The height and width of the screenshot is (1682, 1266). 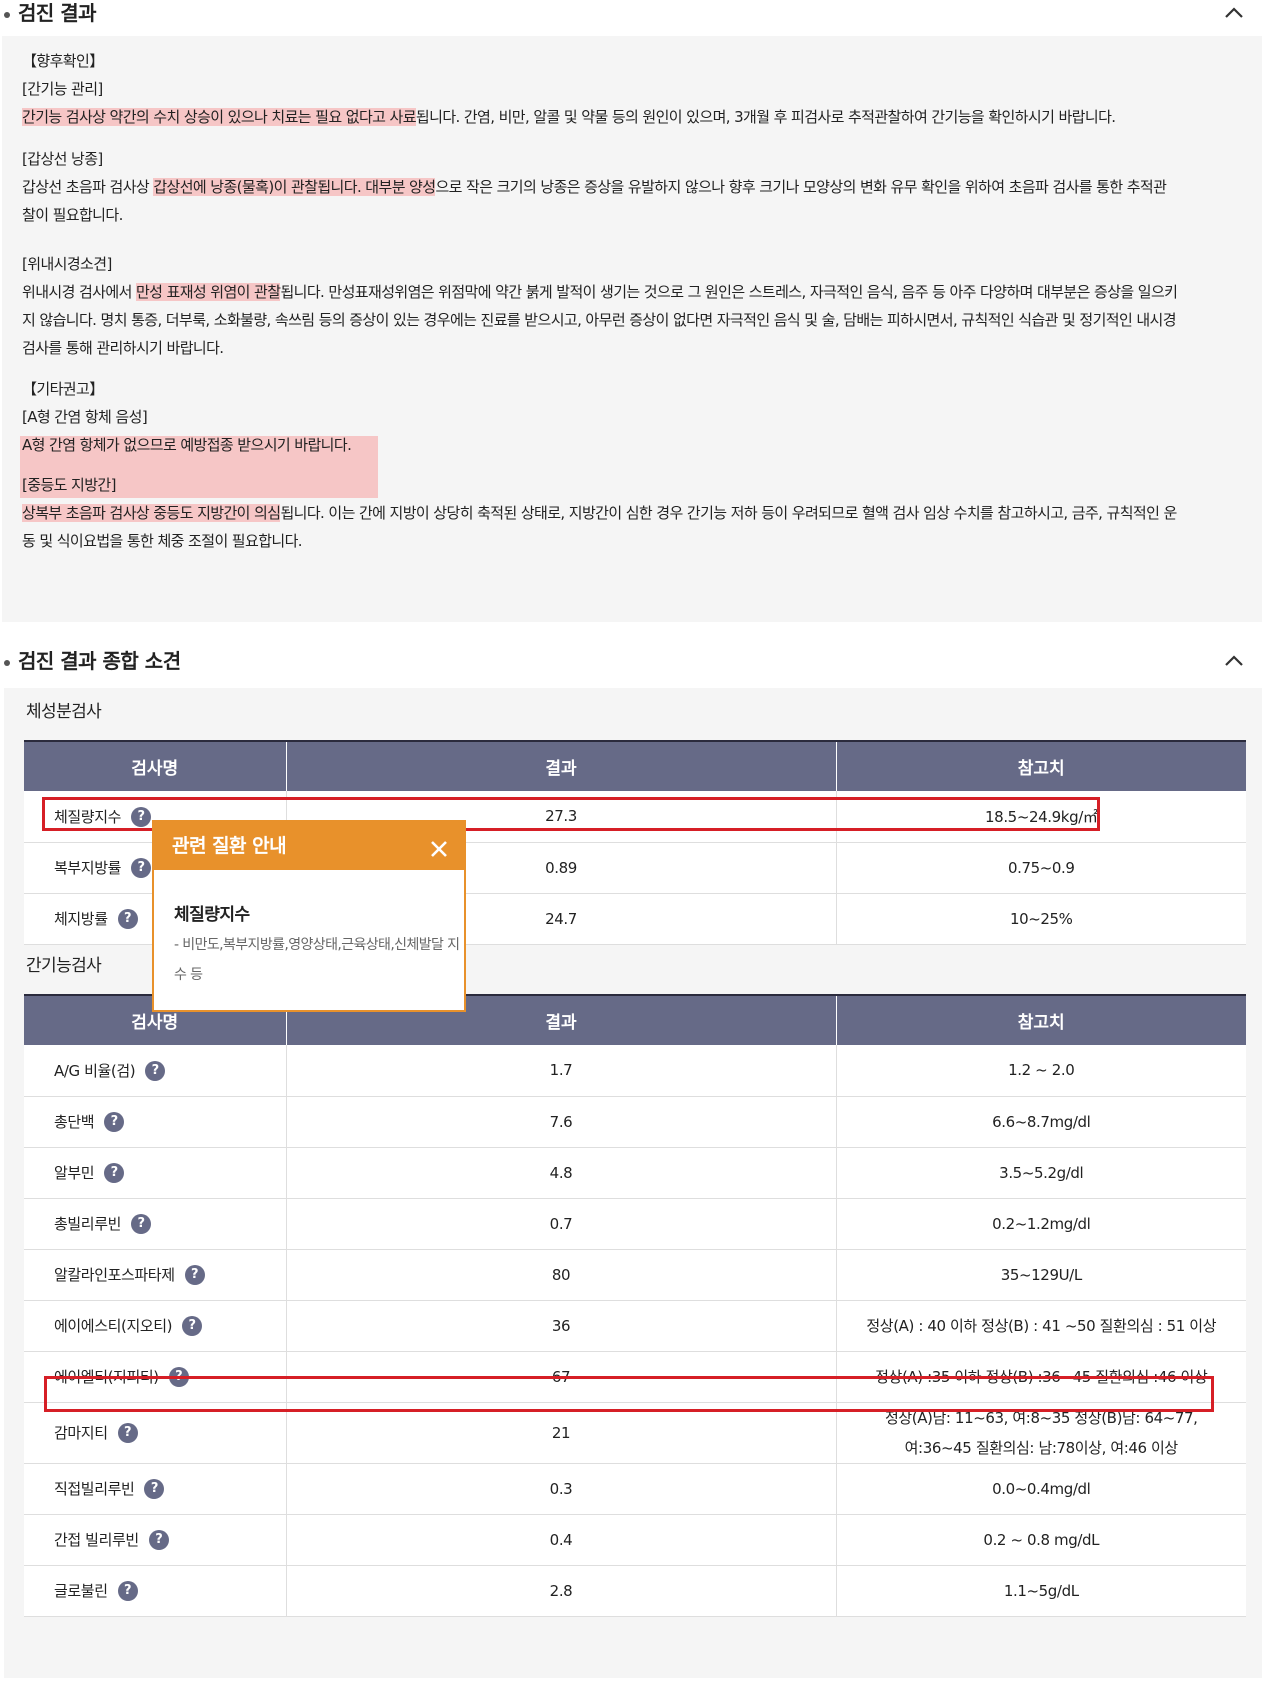 I want to click on body-composition-title: 체성분검사, so click(x=64, y=712).